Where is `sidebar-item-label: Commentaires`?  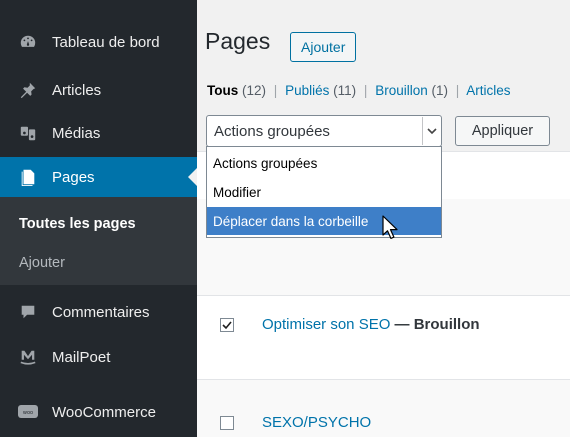 sidebar-item-label: Commentaires is located at coordinates (101, 312).